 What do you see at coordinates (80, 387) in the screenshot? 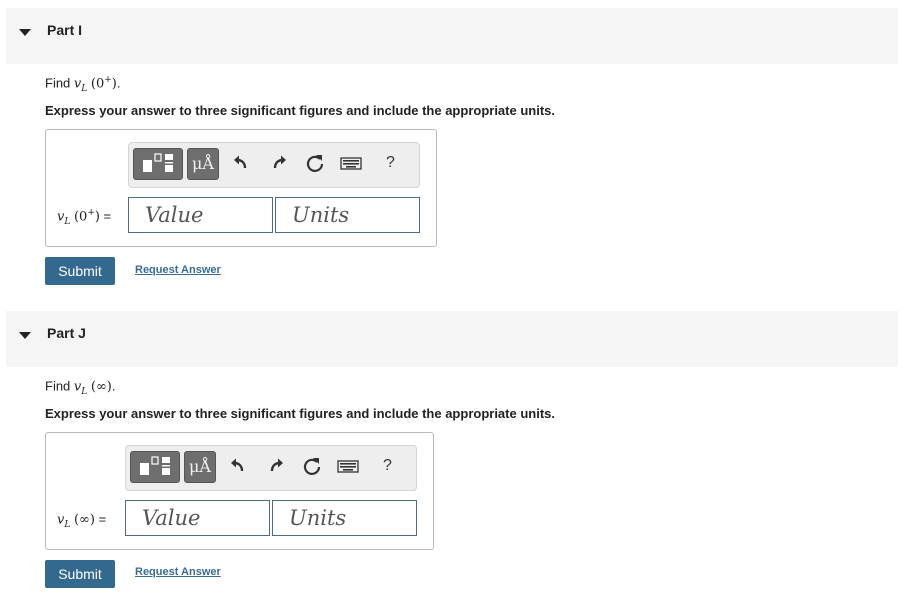
I see `question-prompt: Find vL (∞).` at bounding box center [80, 387].